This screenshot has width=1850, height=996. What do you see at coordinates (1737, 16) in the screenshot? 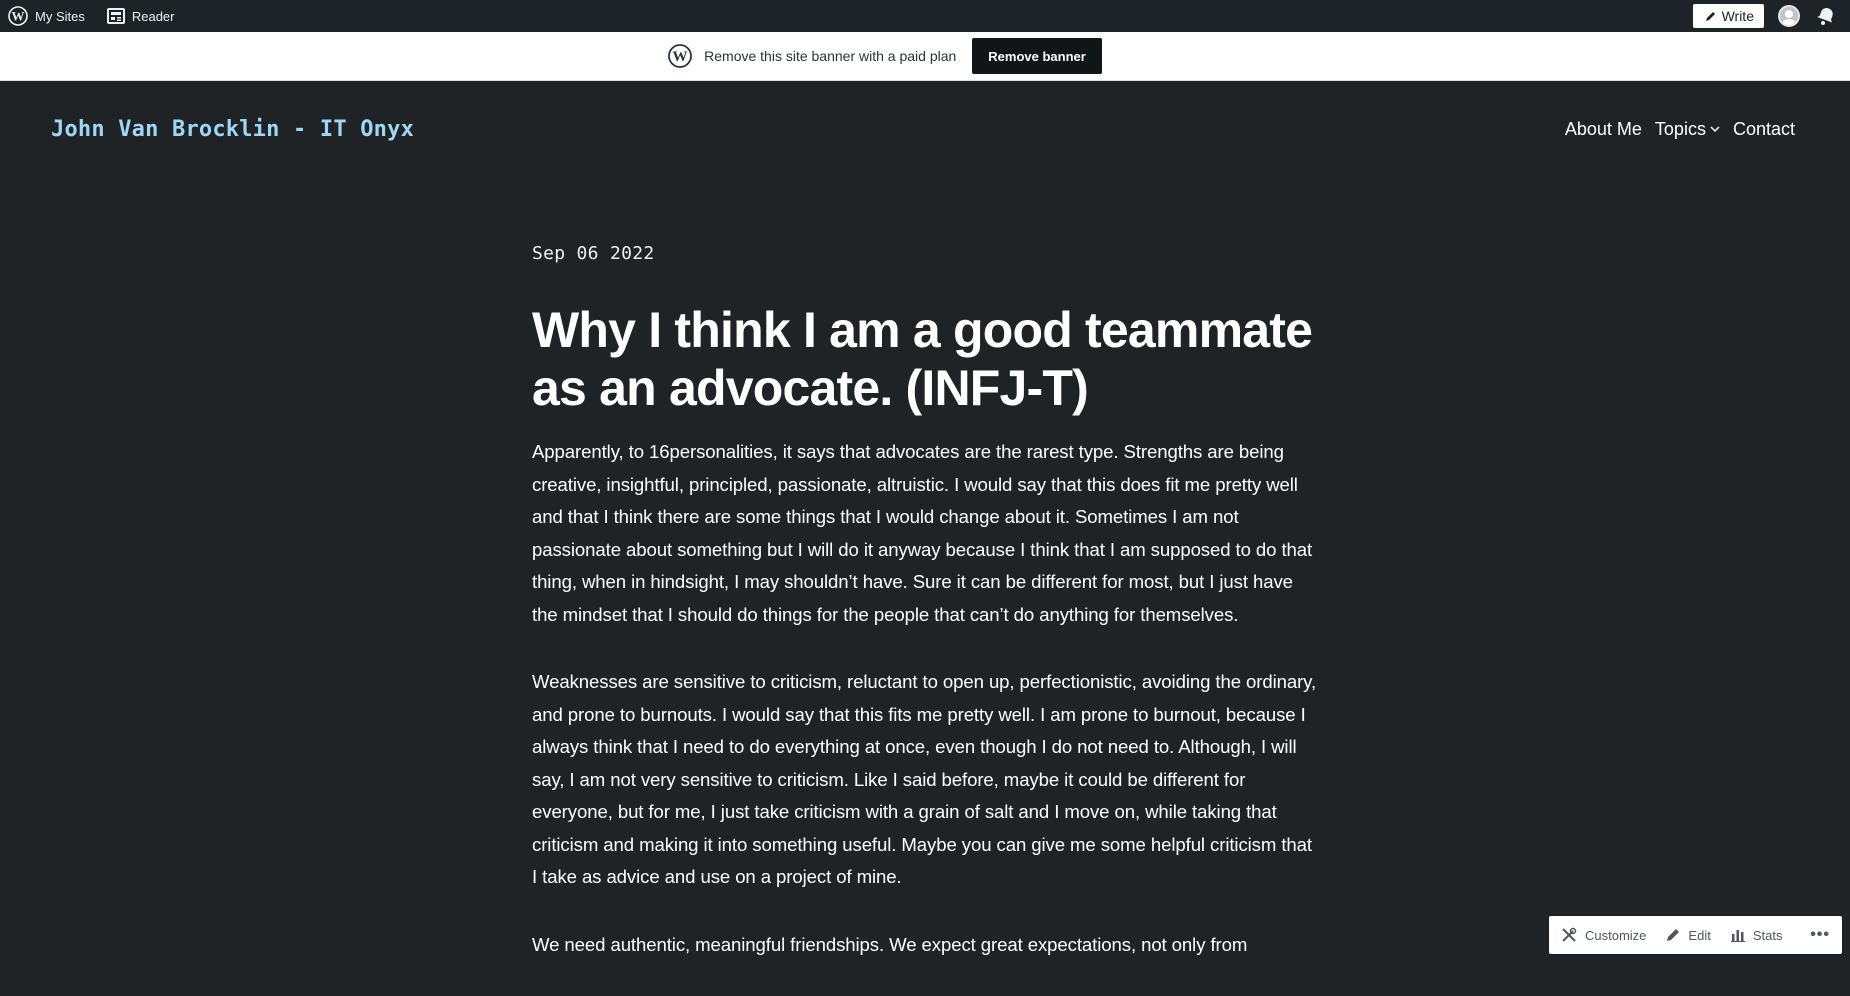
I see `write-label: Write` at bounding box center [1737, 16].